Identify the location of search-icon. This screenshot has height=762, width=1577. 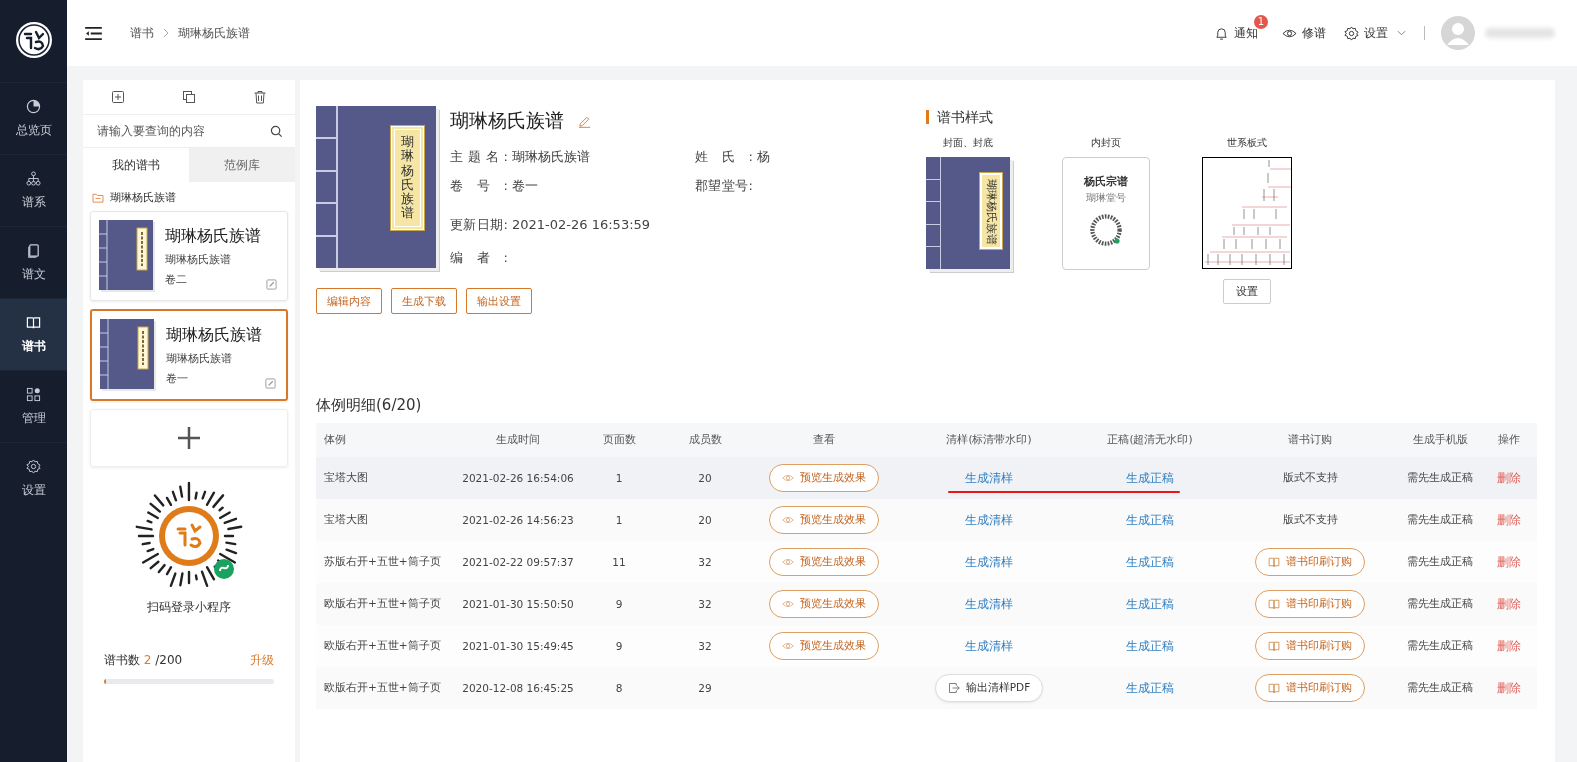
(276, 131).